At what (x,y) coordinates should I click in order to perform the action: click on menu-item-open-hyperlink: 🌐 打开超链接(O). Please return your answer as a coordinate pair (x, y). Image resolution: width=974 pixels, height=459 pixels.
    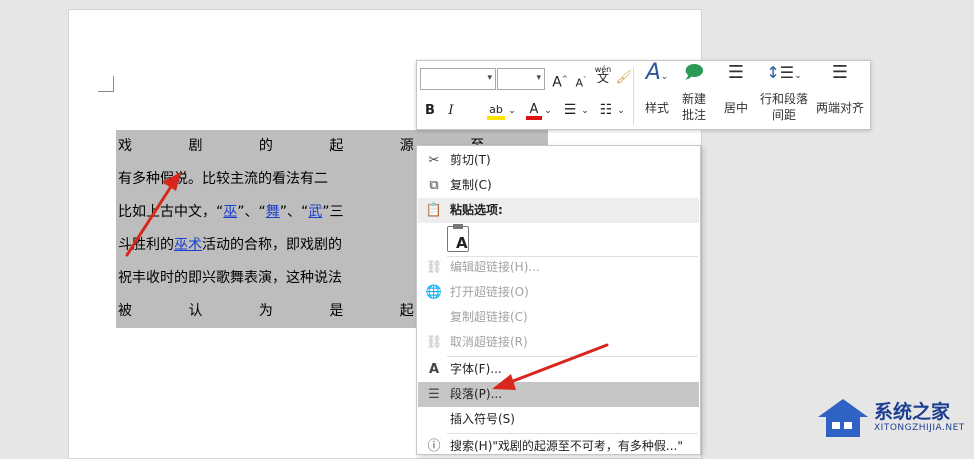
    Looking at the image, I should click on (558, 292).